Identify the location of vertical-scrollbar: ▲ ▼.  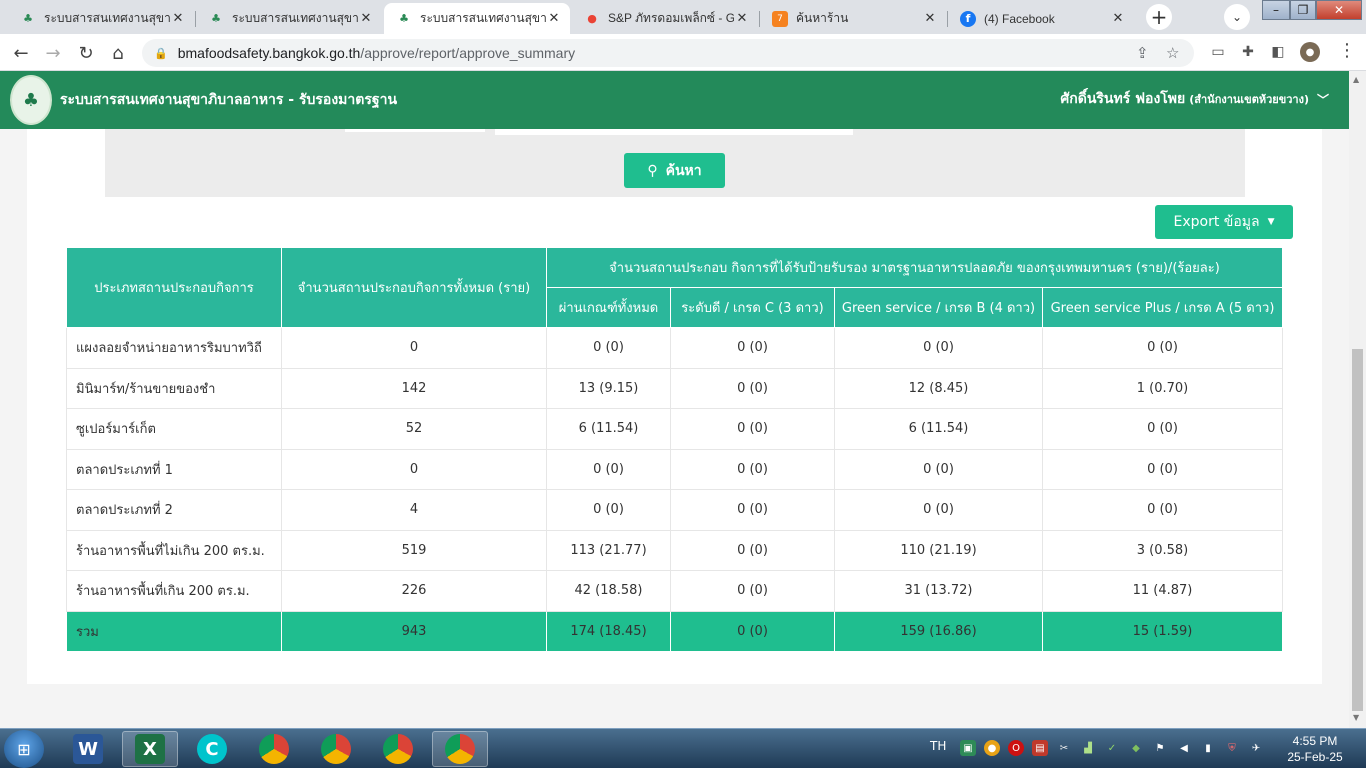
(1357, 399).